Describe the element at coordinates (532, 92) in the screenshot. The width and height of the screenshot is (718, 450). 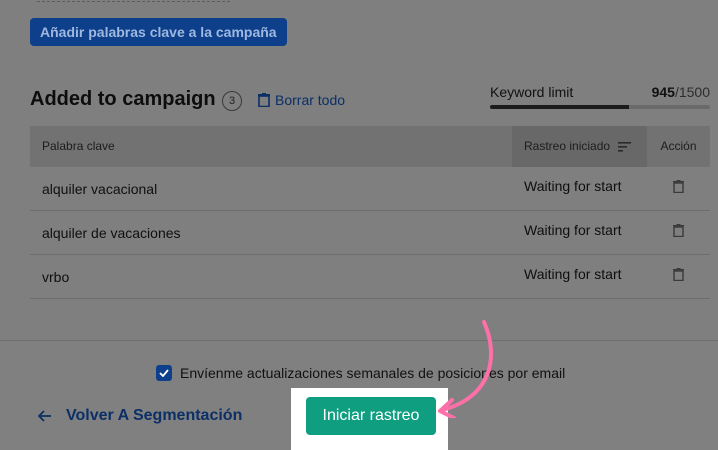
I see `keyword-limit-label: Keyword limit` at that location.